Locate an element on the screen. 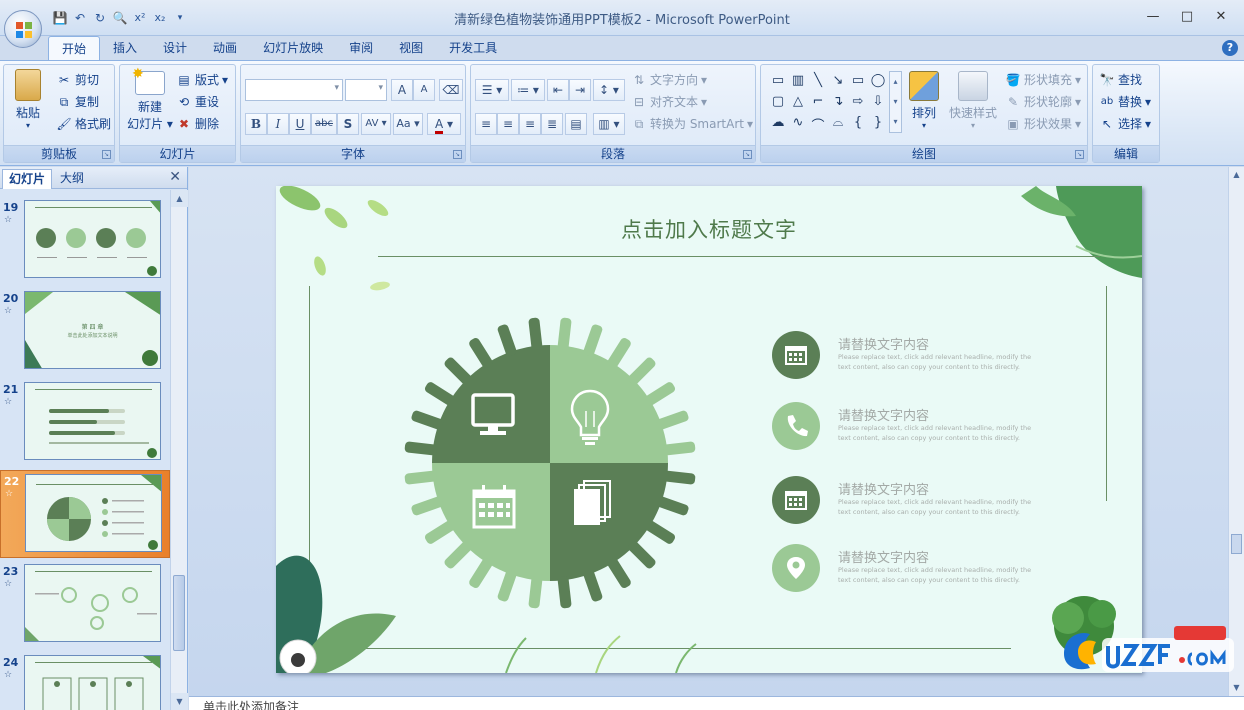 This screenshot has height=710, width=1244. tab-home: 开始 is located at coordinates (74, 48).